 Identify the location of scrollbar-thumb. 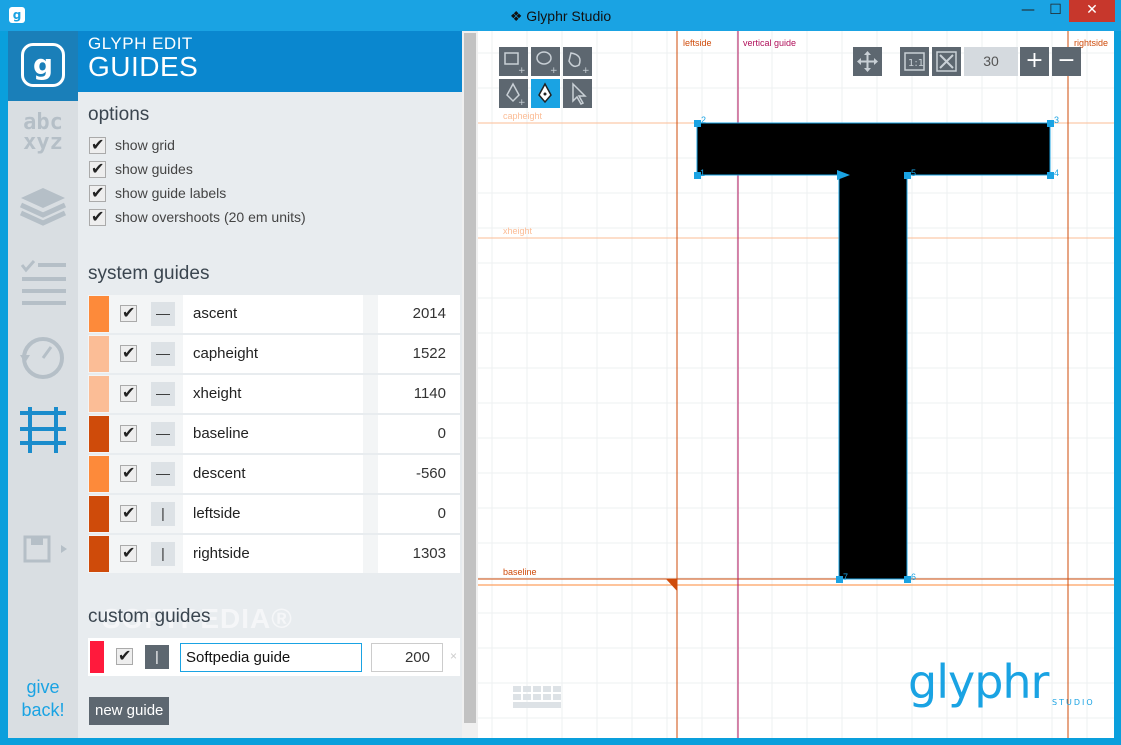
(470, 378).